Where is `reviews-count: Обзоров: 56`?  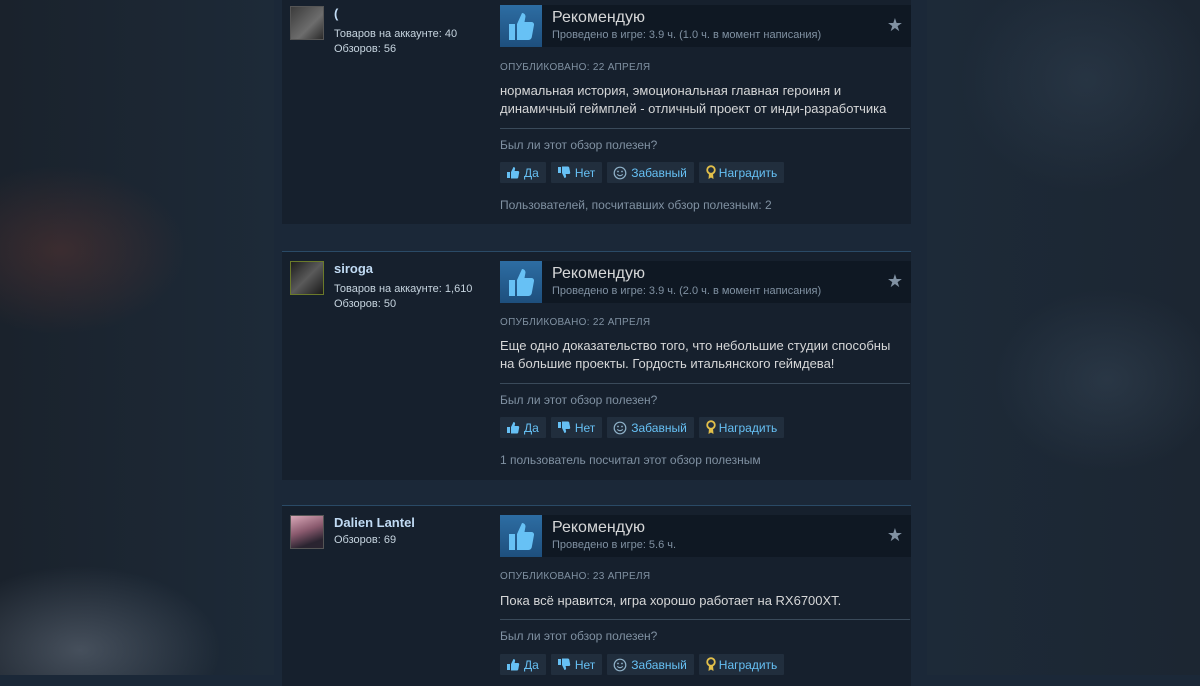
reviews-count: Обзоров: 56 is located at coordinates (365, 49).